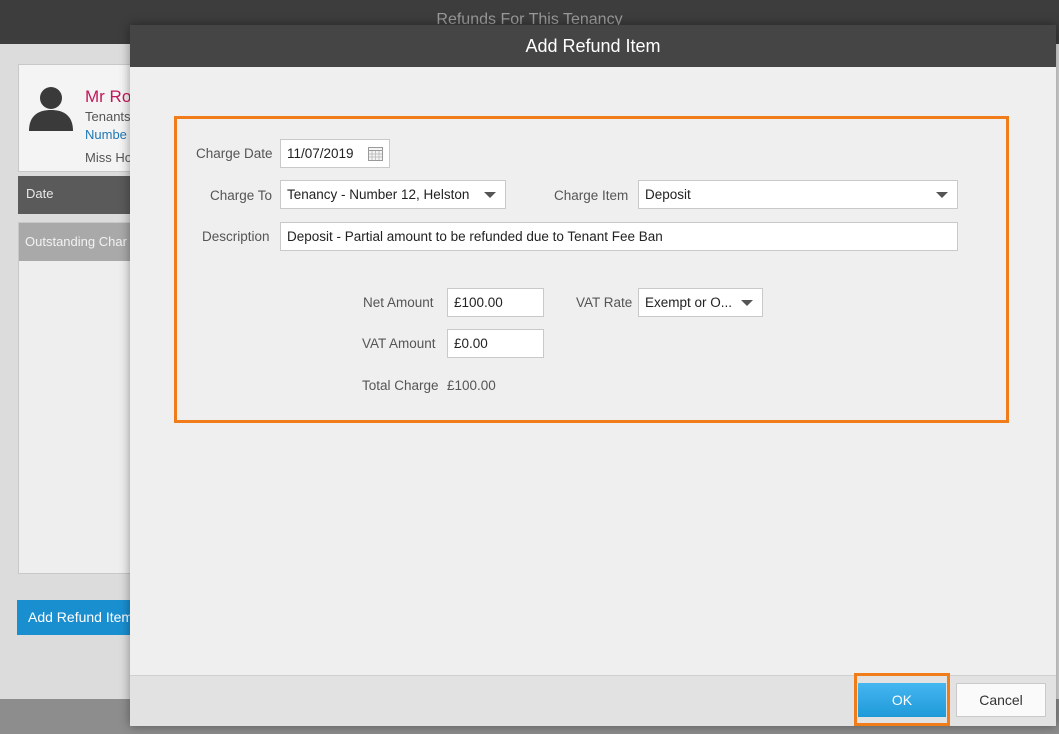 This screenshot has width=1059, height=734. I want to click on date-column-header: Date, so click(74, 195).